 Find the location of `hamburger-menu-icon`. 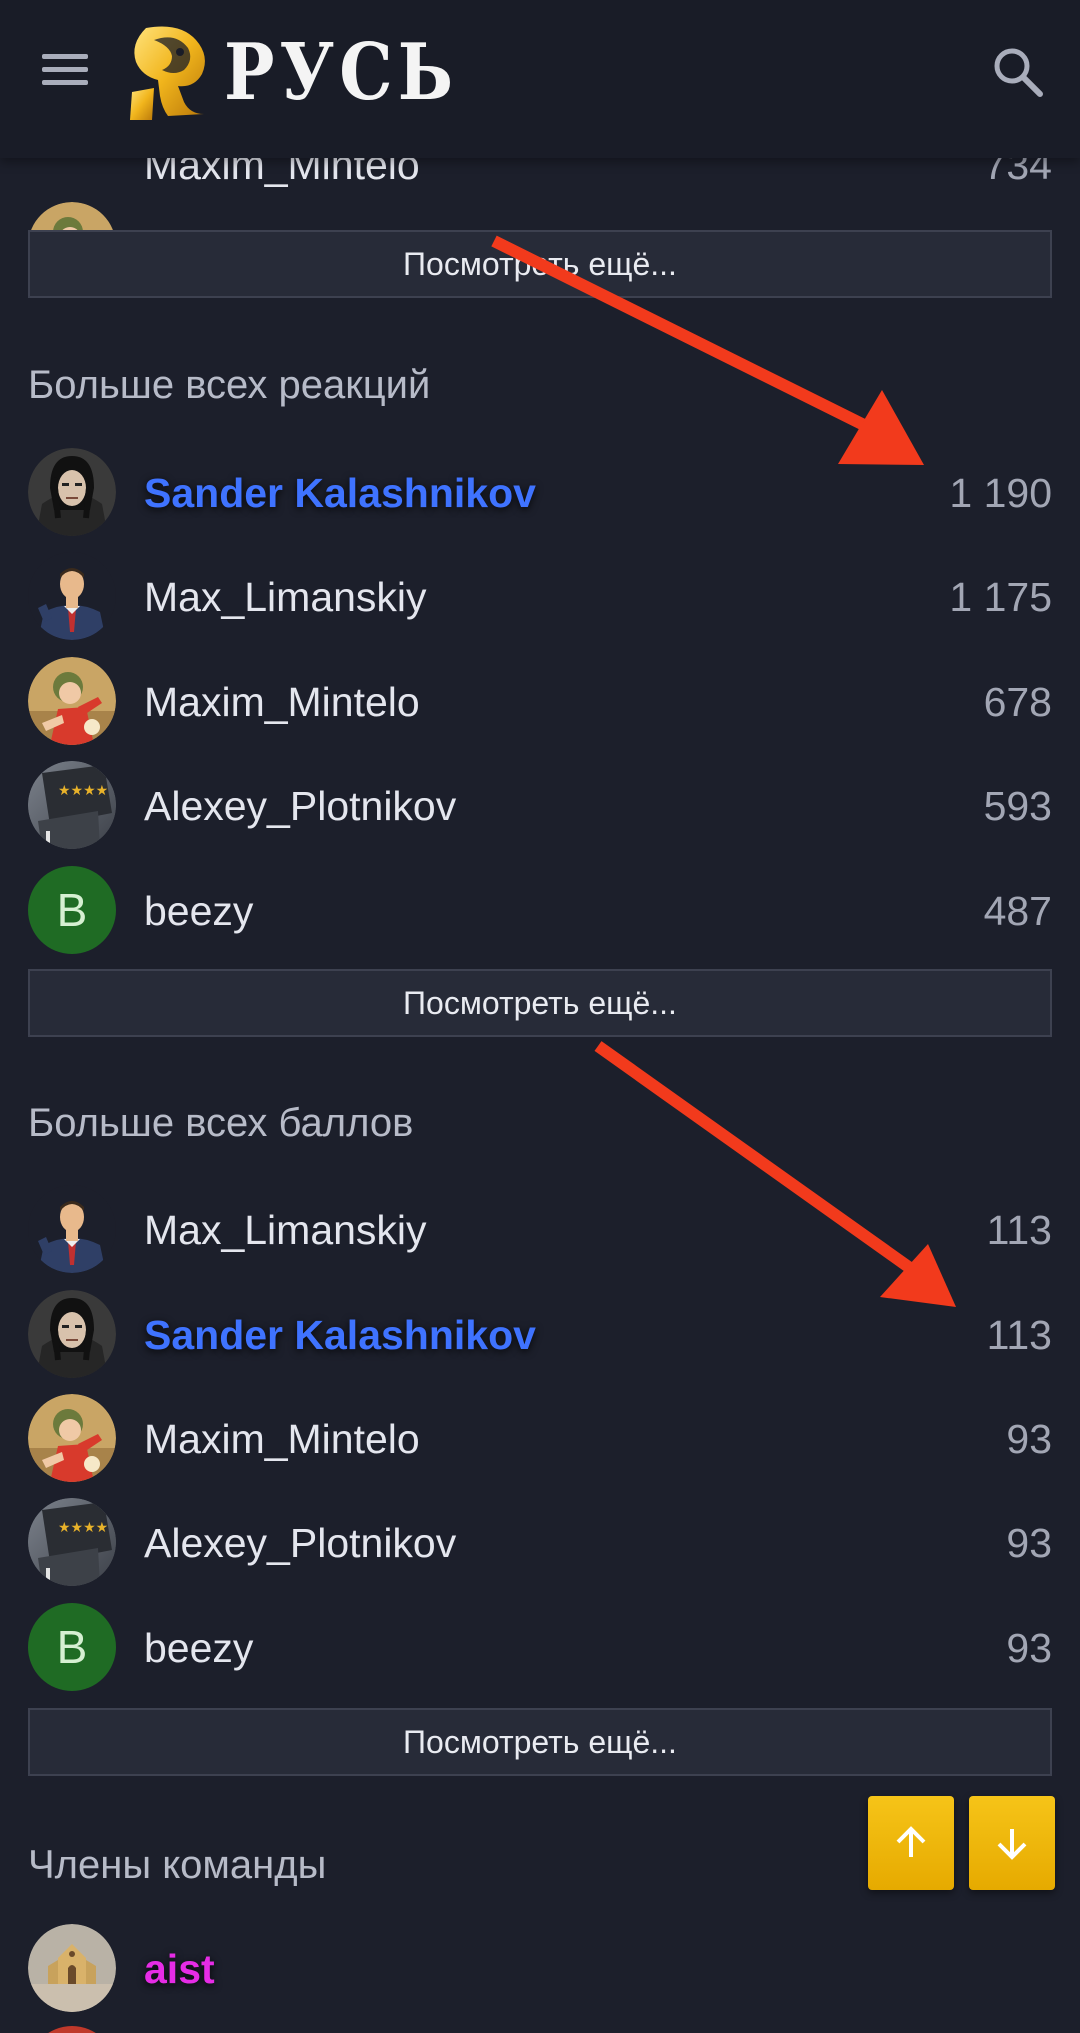

hamburger-menu-icon is located at coordinates (66, 70).